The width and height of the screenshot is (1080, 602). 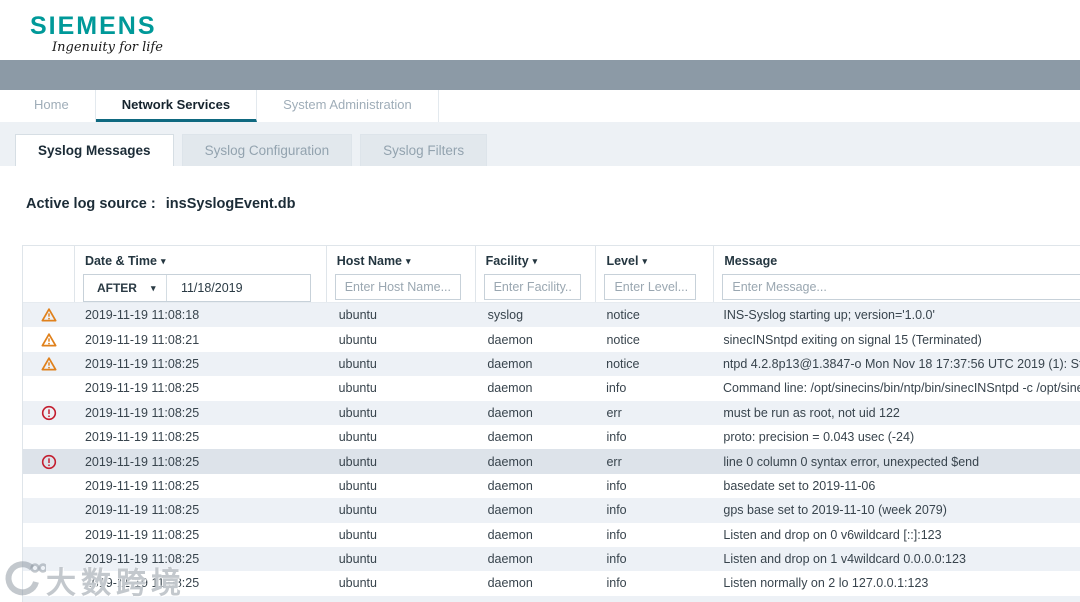 What do you see at coordinates (125, 288) in the screenshot?
I see `date-operator-select: AFTER ▾` at bounding box center [125, 288].